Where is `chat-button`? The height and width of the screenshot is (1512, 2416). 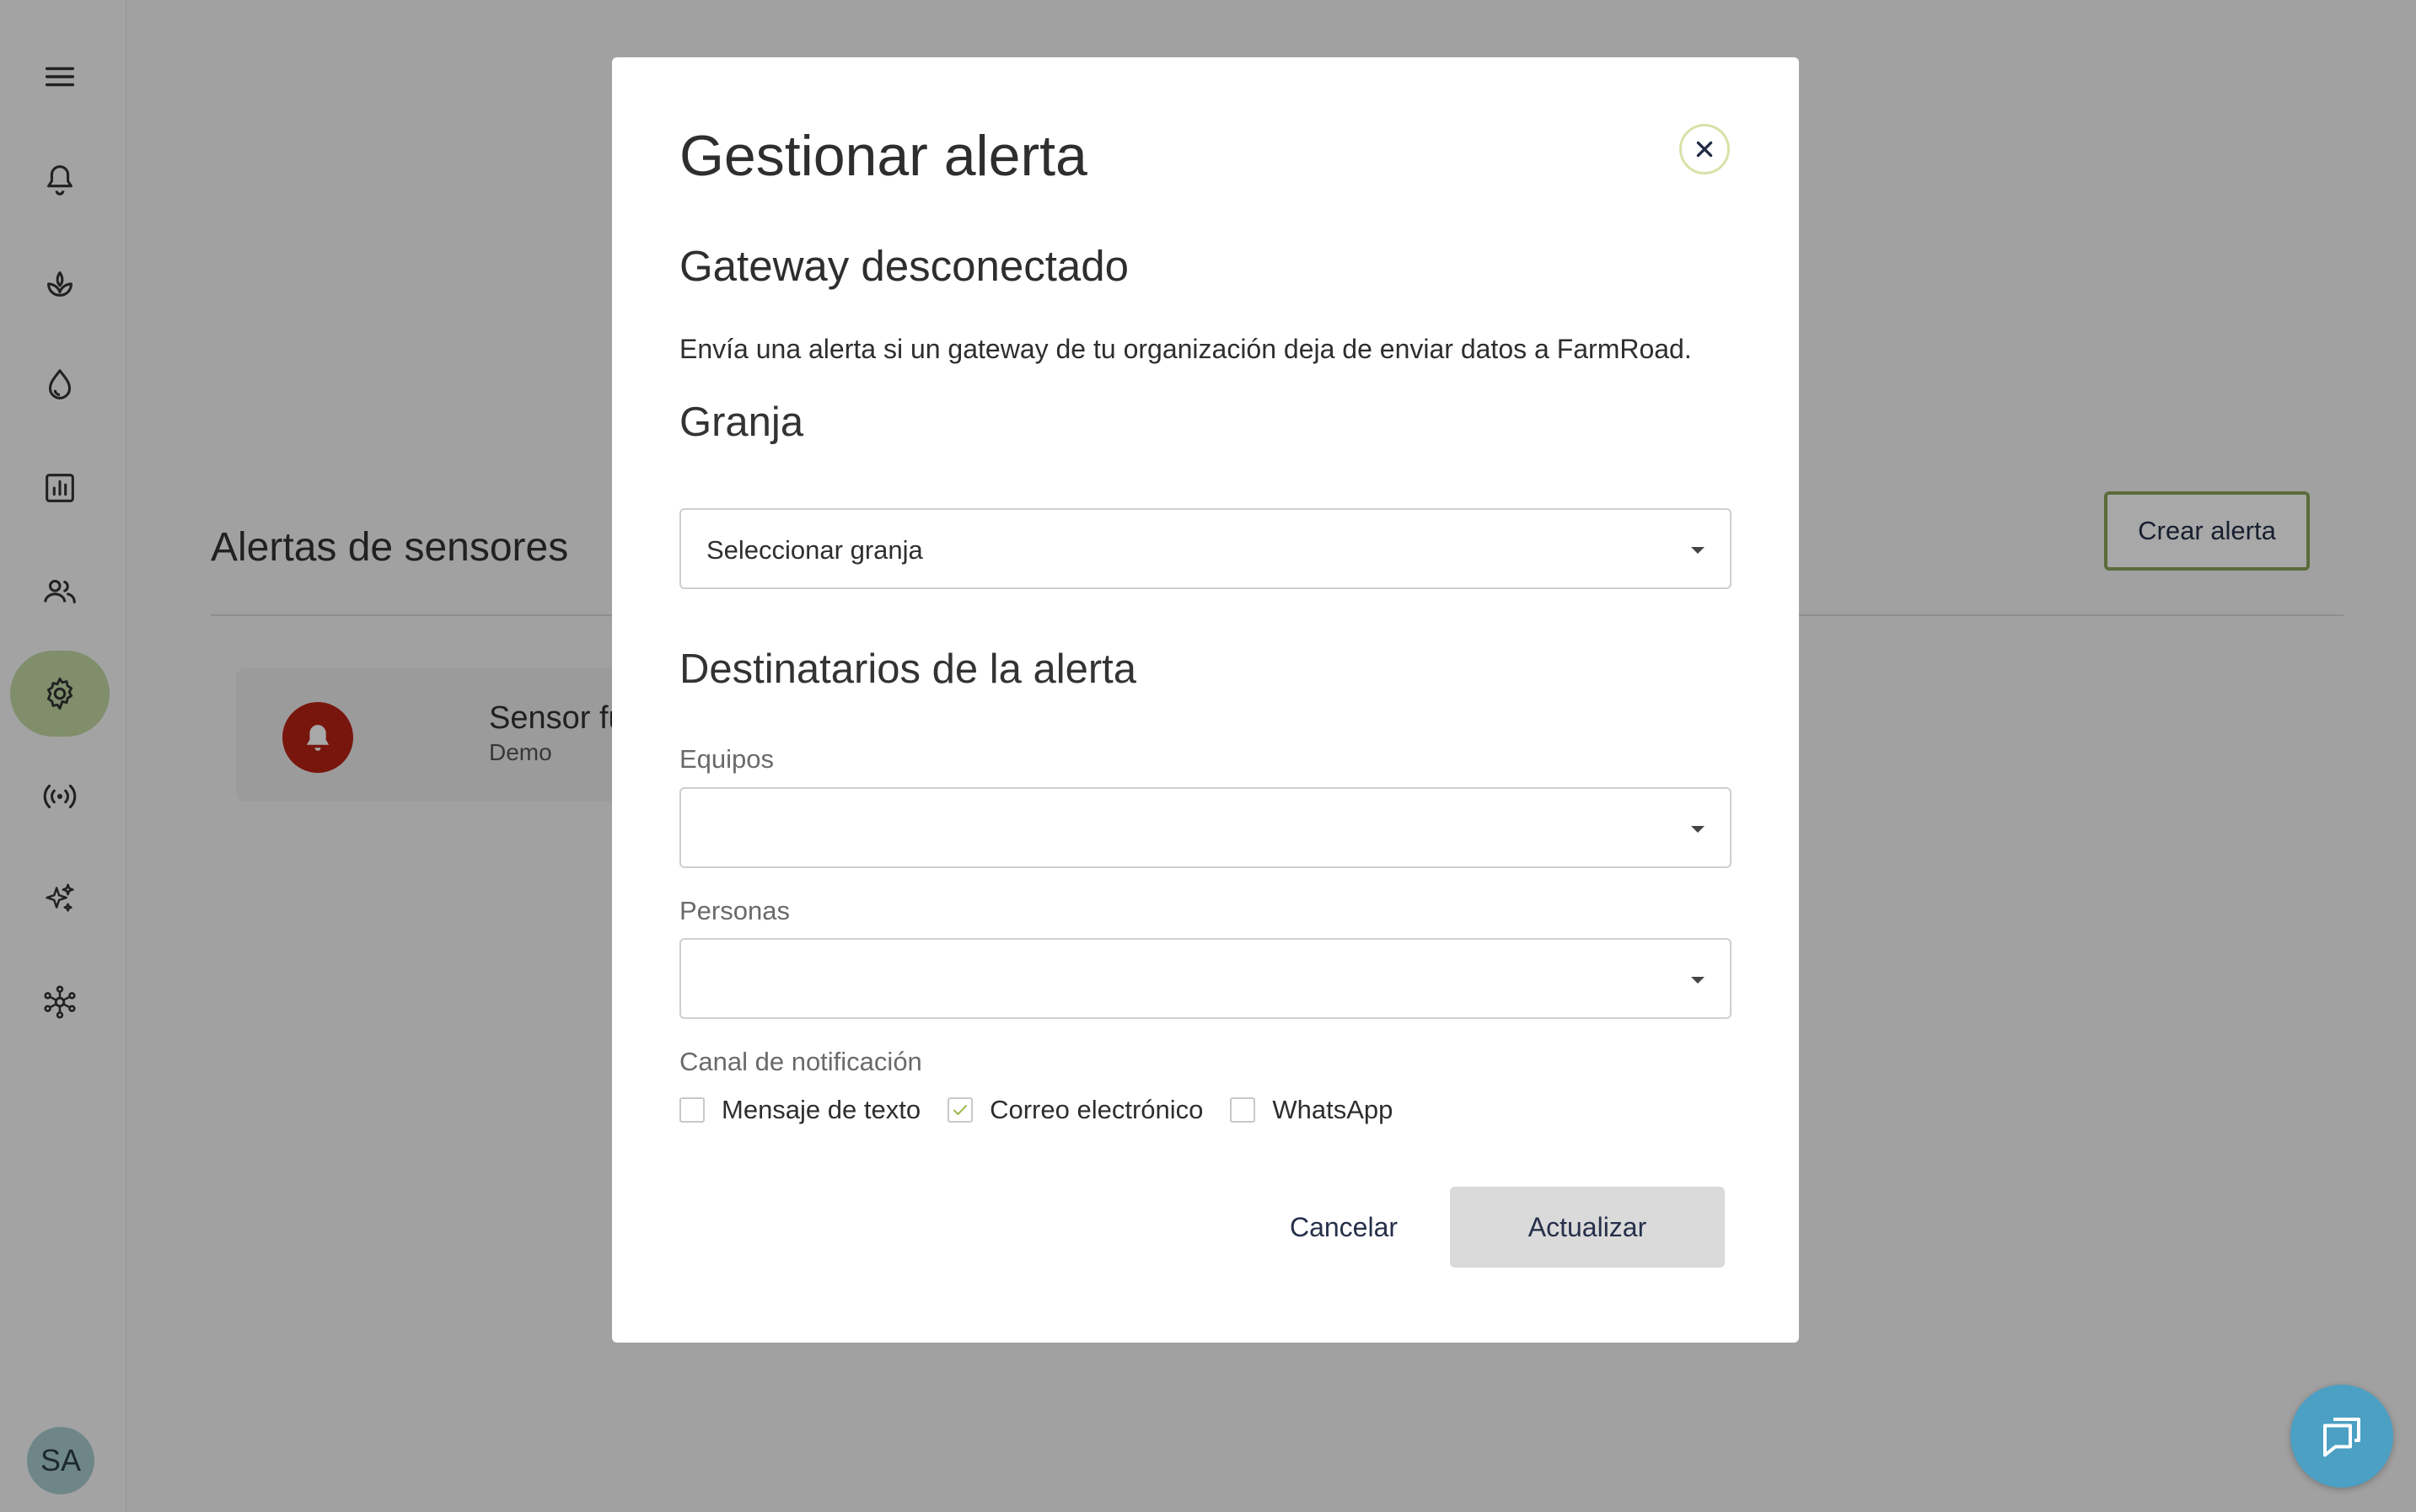
chat-button is located at coordinates (2341, 1436).